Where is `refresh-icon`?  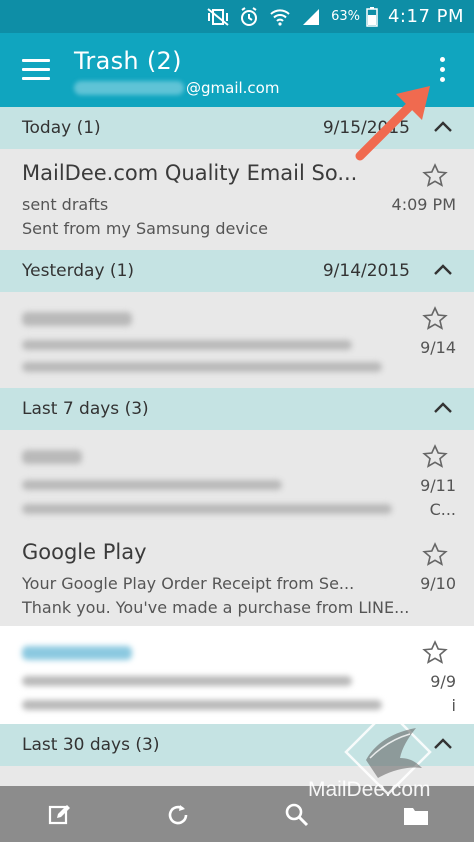
refresh-icon is located at coordinates (178, 815).